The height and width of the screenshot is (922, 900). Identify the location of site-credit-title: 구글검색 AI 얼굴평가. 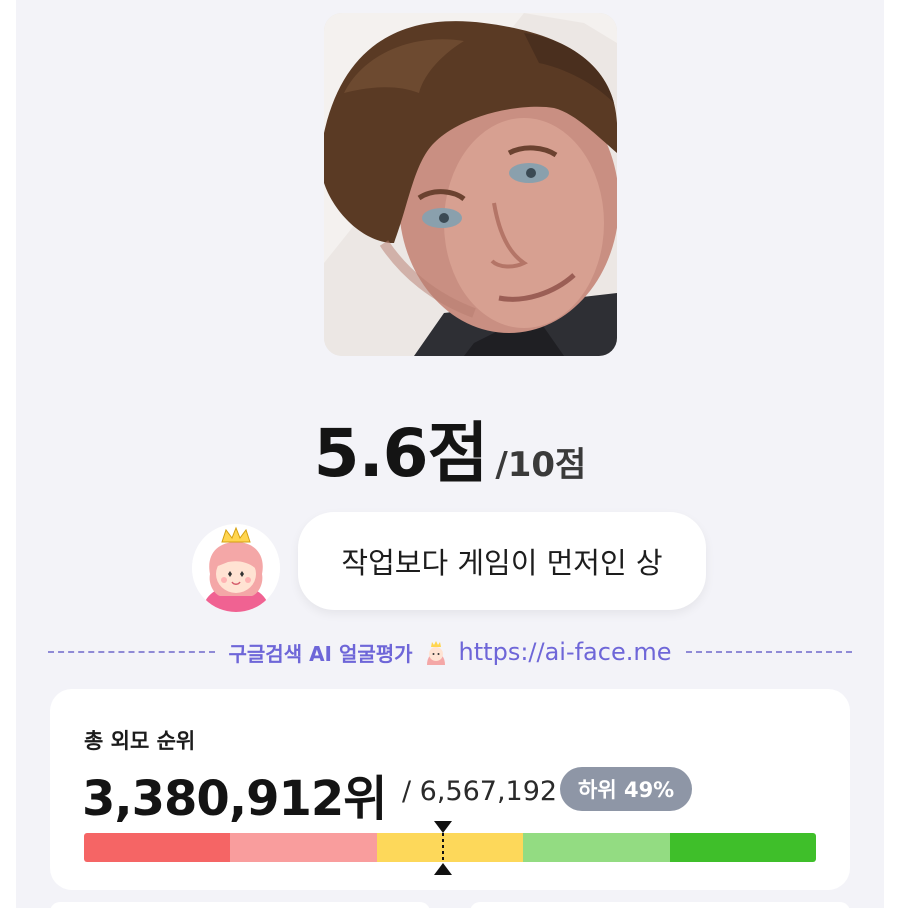
(320, 653).